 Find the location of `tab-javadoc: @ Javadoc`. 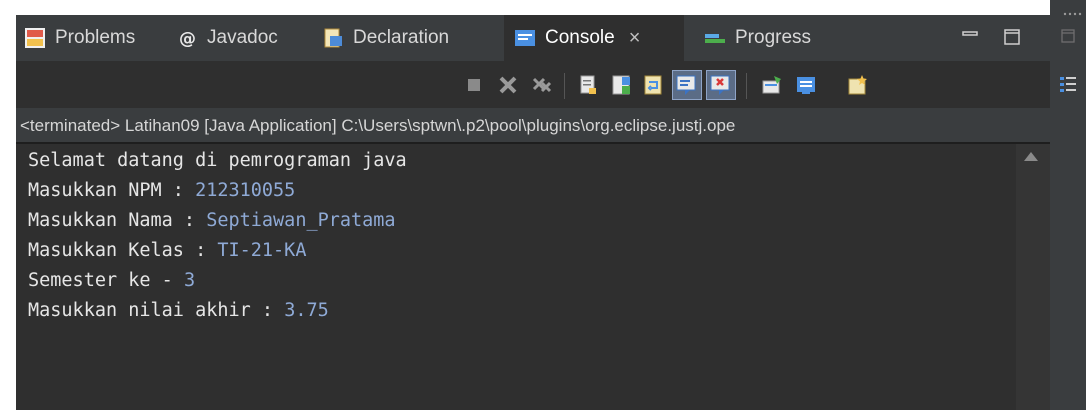

tab-javadoc: @ Javadoc is located at coordinates (227, 38).